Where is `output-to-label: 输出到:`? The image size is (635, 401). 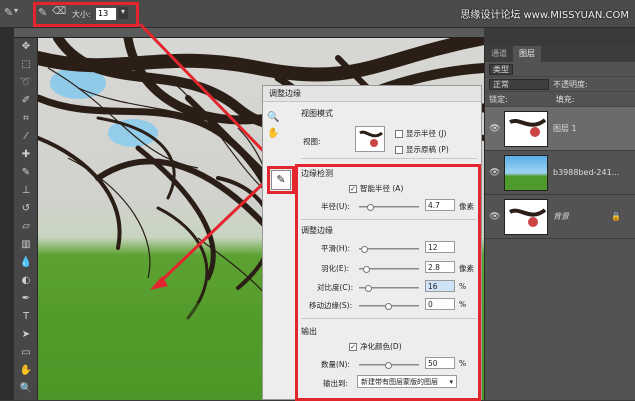 output-to-label: 输出到: is located at coordinates (336, 383).